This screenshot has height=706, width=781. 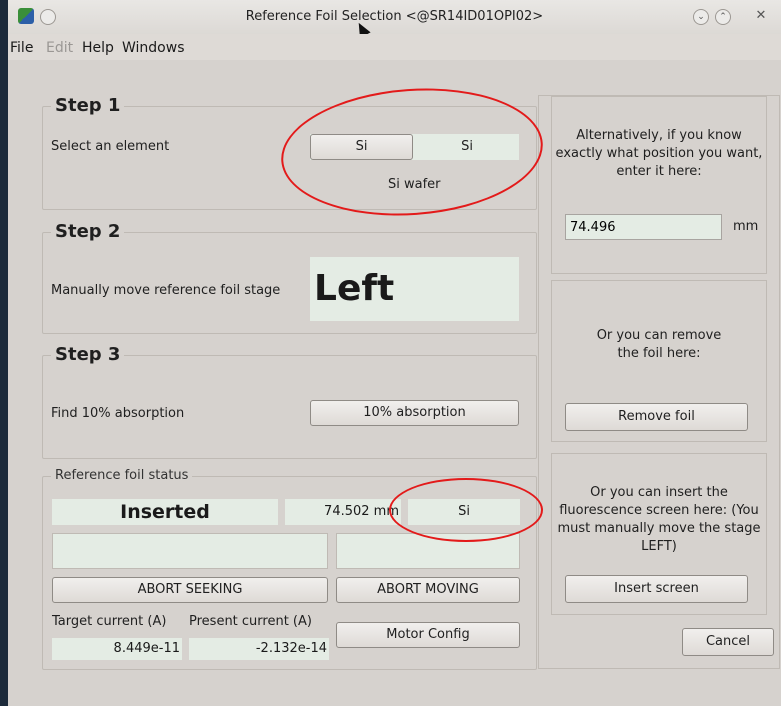 I want to click on position-unit: mm, so click(x=746, y=226).